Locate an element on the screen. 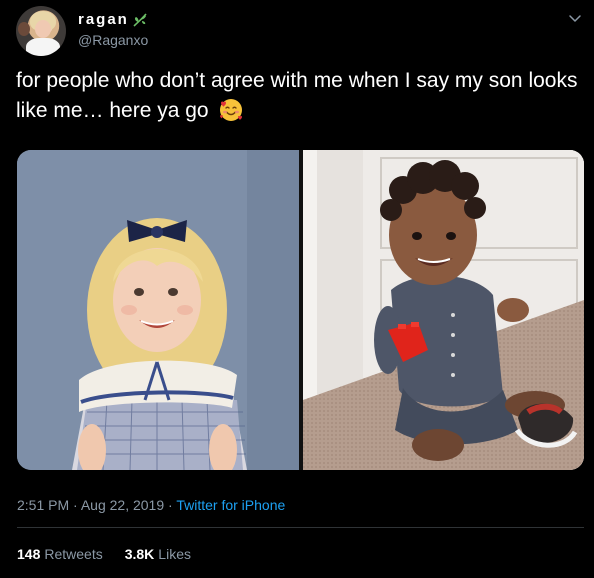  retweets-stat: 148 Retweets is located at coordinates (60, 554).